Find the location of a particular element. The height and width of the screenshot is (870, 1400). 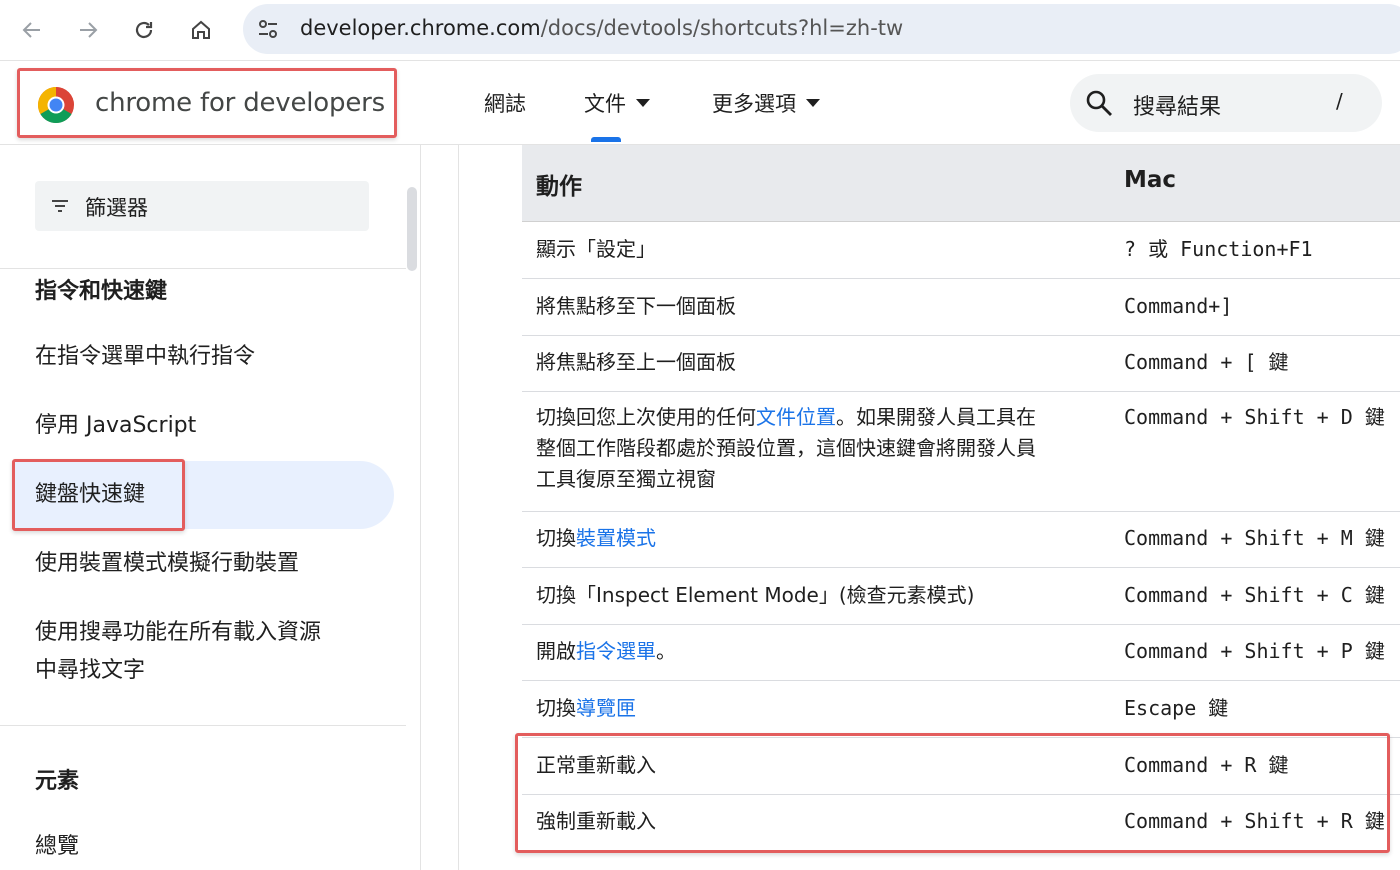

filter-placeholder: 篩選器 is located at coordinates (116, 208).